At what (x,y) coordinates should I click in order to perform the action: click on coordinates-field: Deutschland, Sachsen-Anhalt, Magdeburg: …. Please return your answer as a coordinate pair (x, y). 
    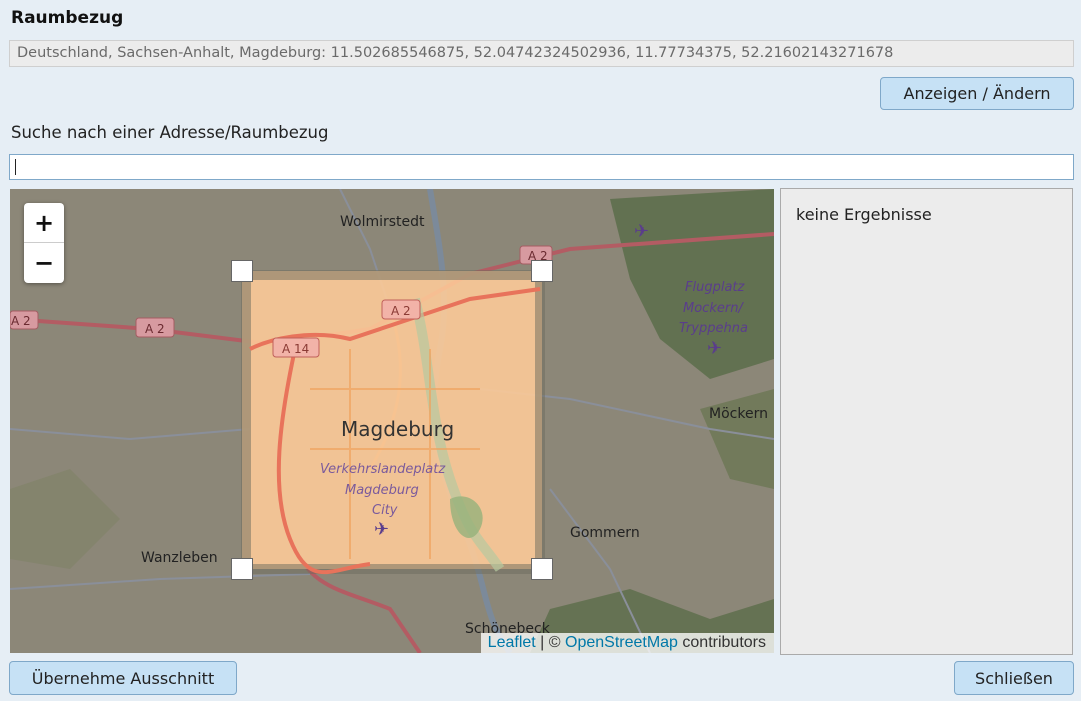
    Looking at the image, I should click on (541, 53).